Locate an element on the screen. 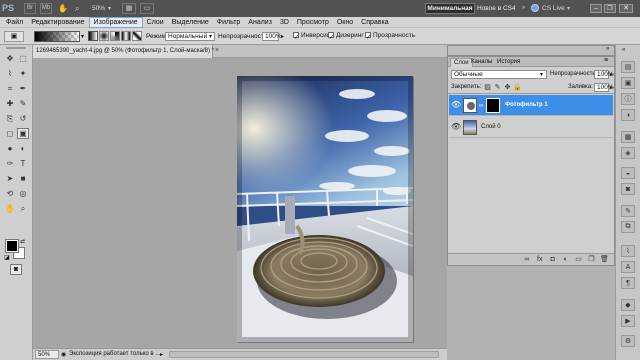 This screenshot has height=360, width=640. quick-select-tool-icon: ✦ is located at coordinates (23, 73).